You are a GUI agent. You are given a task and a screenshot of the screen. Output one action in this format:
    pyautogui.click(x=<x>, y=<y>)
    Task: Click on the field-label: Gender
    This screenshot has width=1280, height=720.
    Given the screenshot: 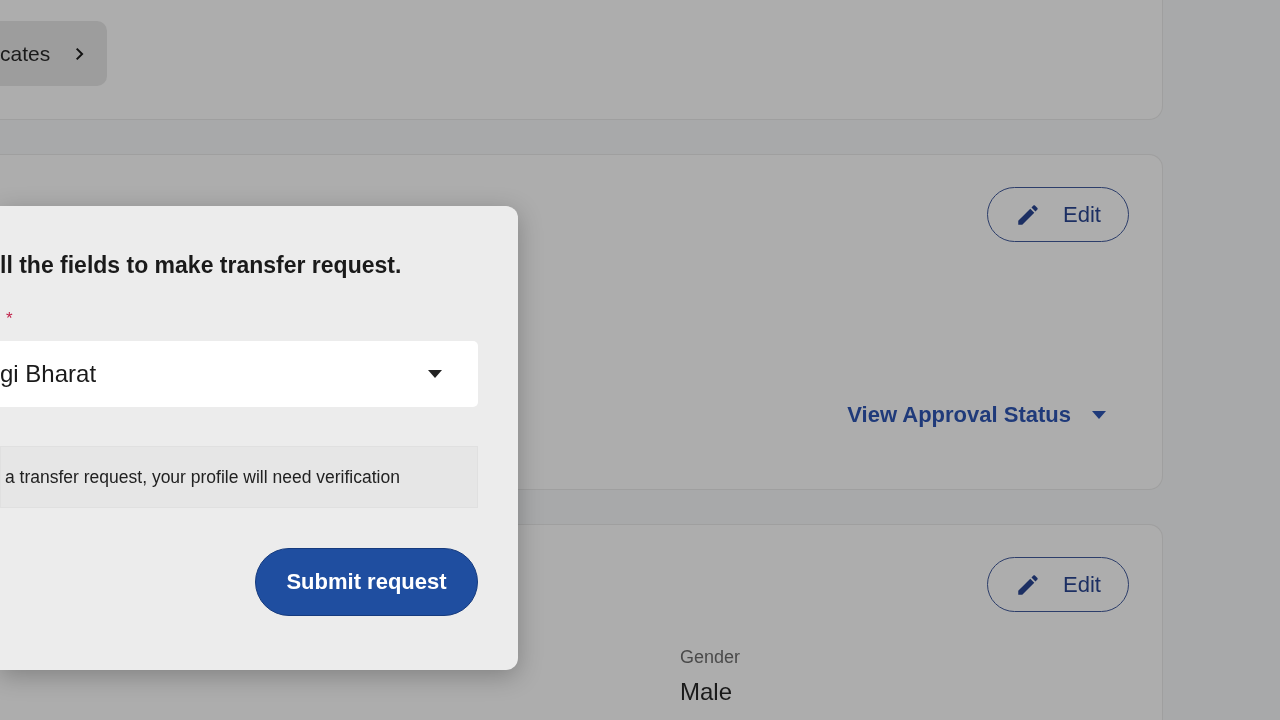 What is the action you would take?
    pyautogui.click(x=710, y=657)
    